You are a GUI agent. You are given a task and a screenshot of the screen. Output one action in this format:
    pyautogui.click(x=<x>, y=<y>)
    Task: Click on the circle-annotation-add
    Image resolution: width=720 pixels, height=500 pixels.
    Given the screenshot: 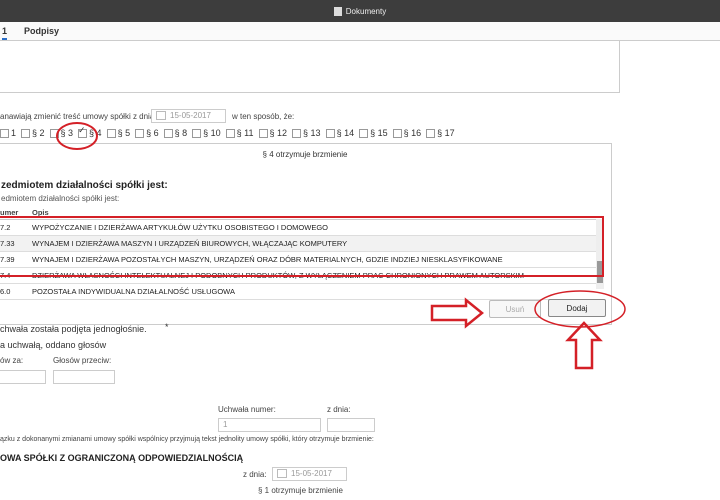 What is the action you would take?
    pyautogui.click(x=580, y=309)
    